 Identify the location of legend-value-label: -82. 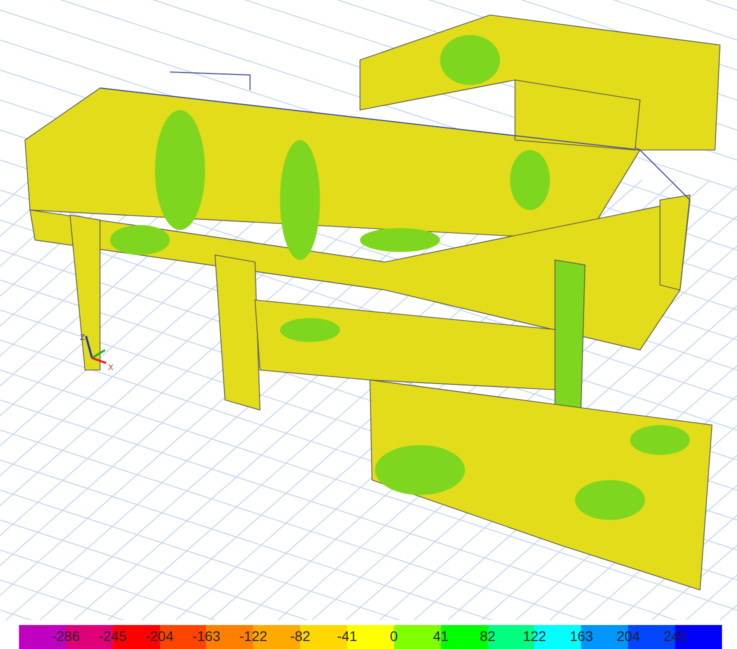
(300, 636).